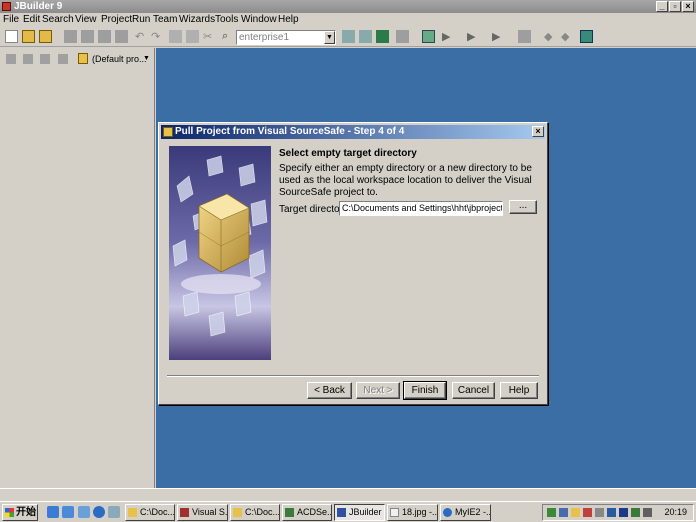 The height and width of the screenshot is (522, 696). I want to click on dialog-close-button: ×, so click(538, 131).